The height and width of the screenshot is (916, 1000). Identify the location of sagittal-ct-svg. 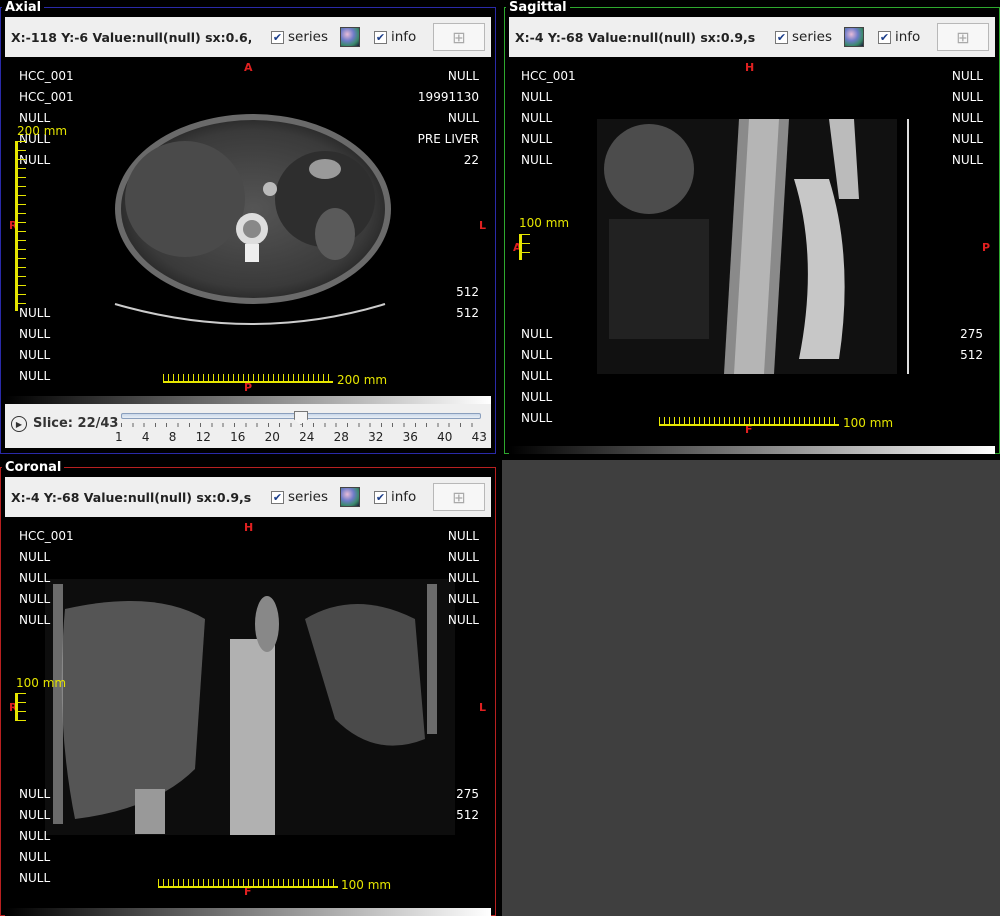
(753, 246).